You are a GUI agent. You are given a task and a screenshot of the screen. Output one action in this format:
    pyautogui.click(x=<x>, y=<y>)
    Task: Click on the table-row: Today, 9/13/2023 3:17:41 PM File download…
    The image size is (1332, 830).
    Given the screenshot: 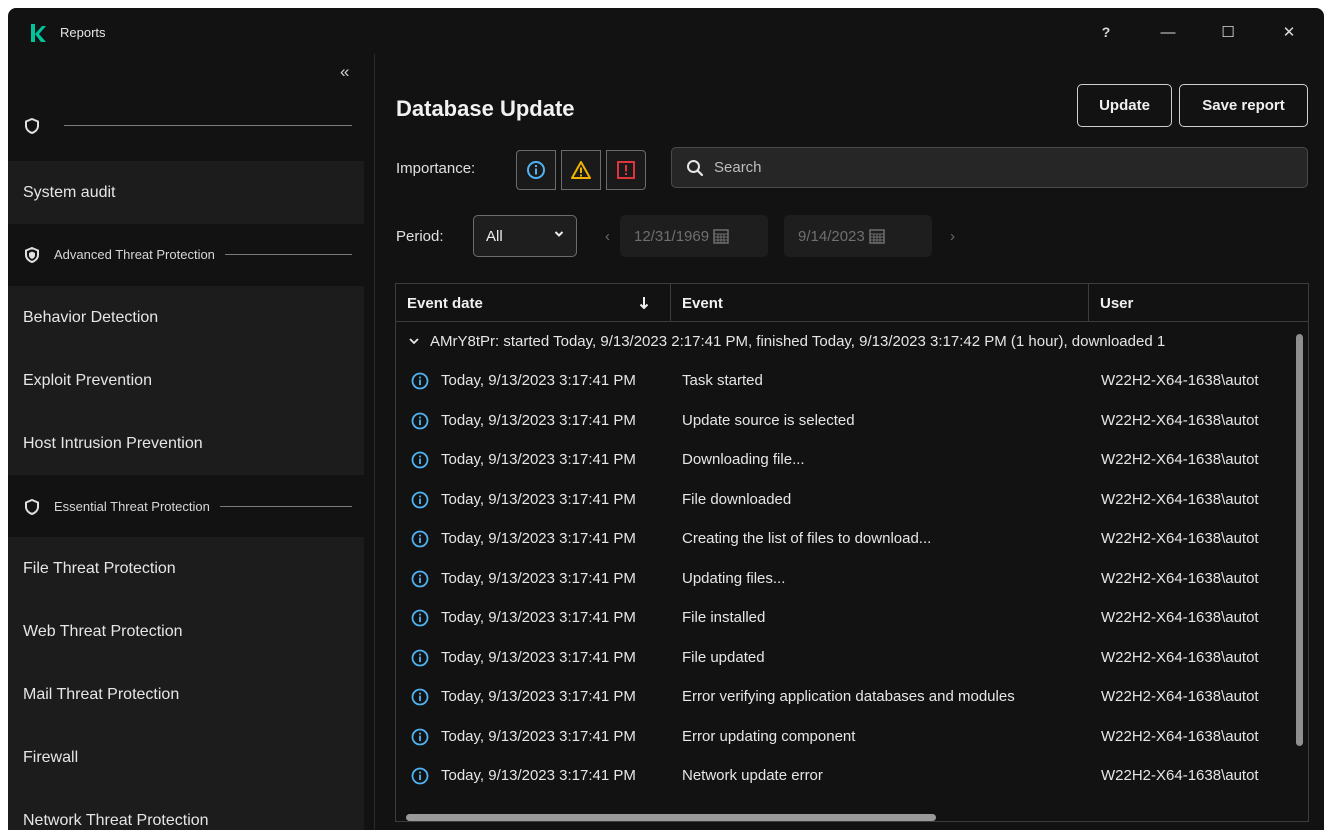 What is the action you would take?
    pyautogui.click(x=852, y=500)
    